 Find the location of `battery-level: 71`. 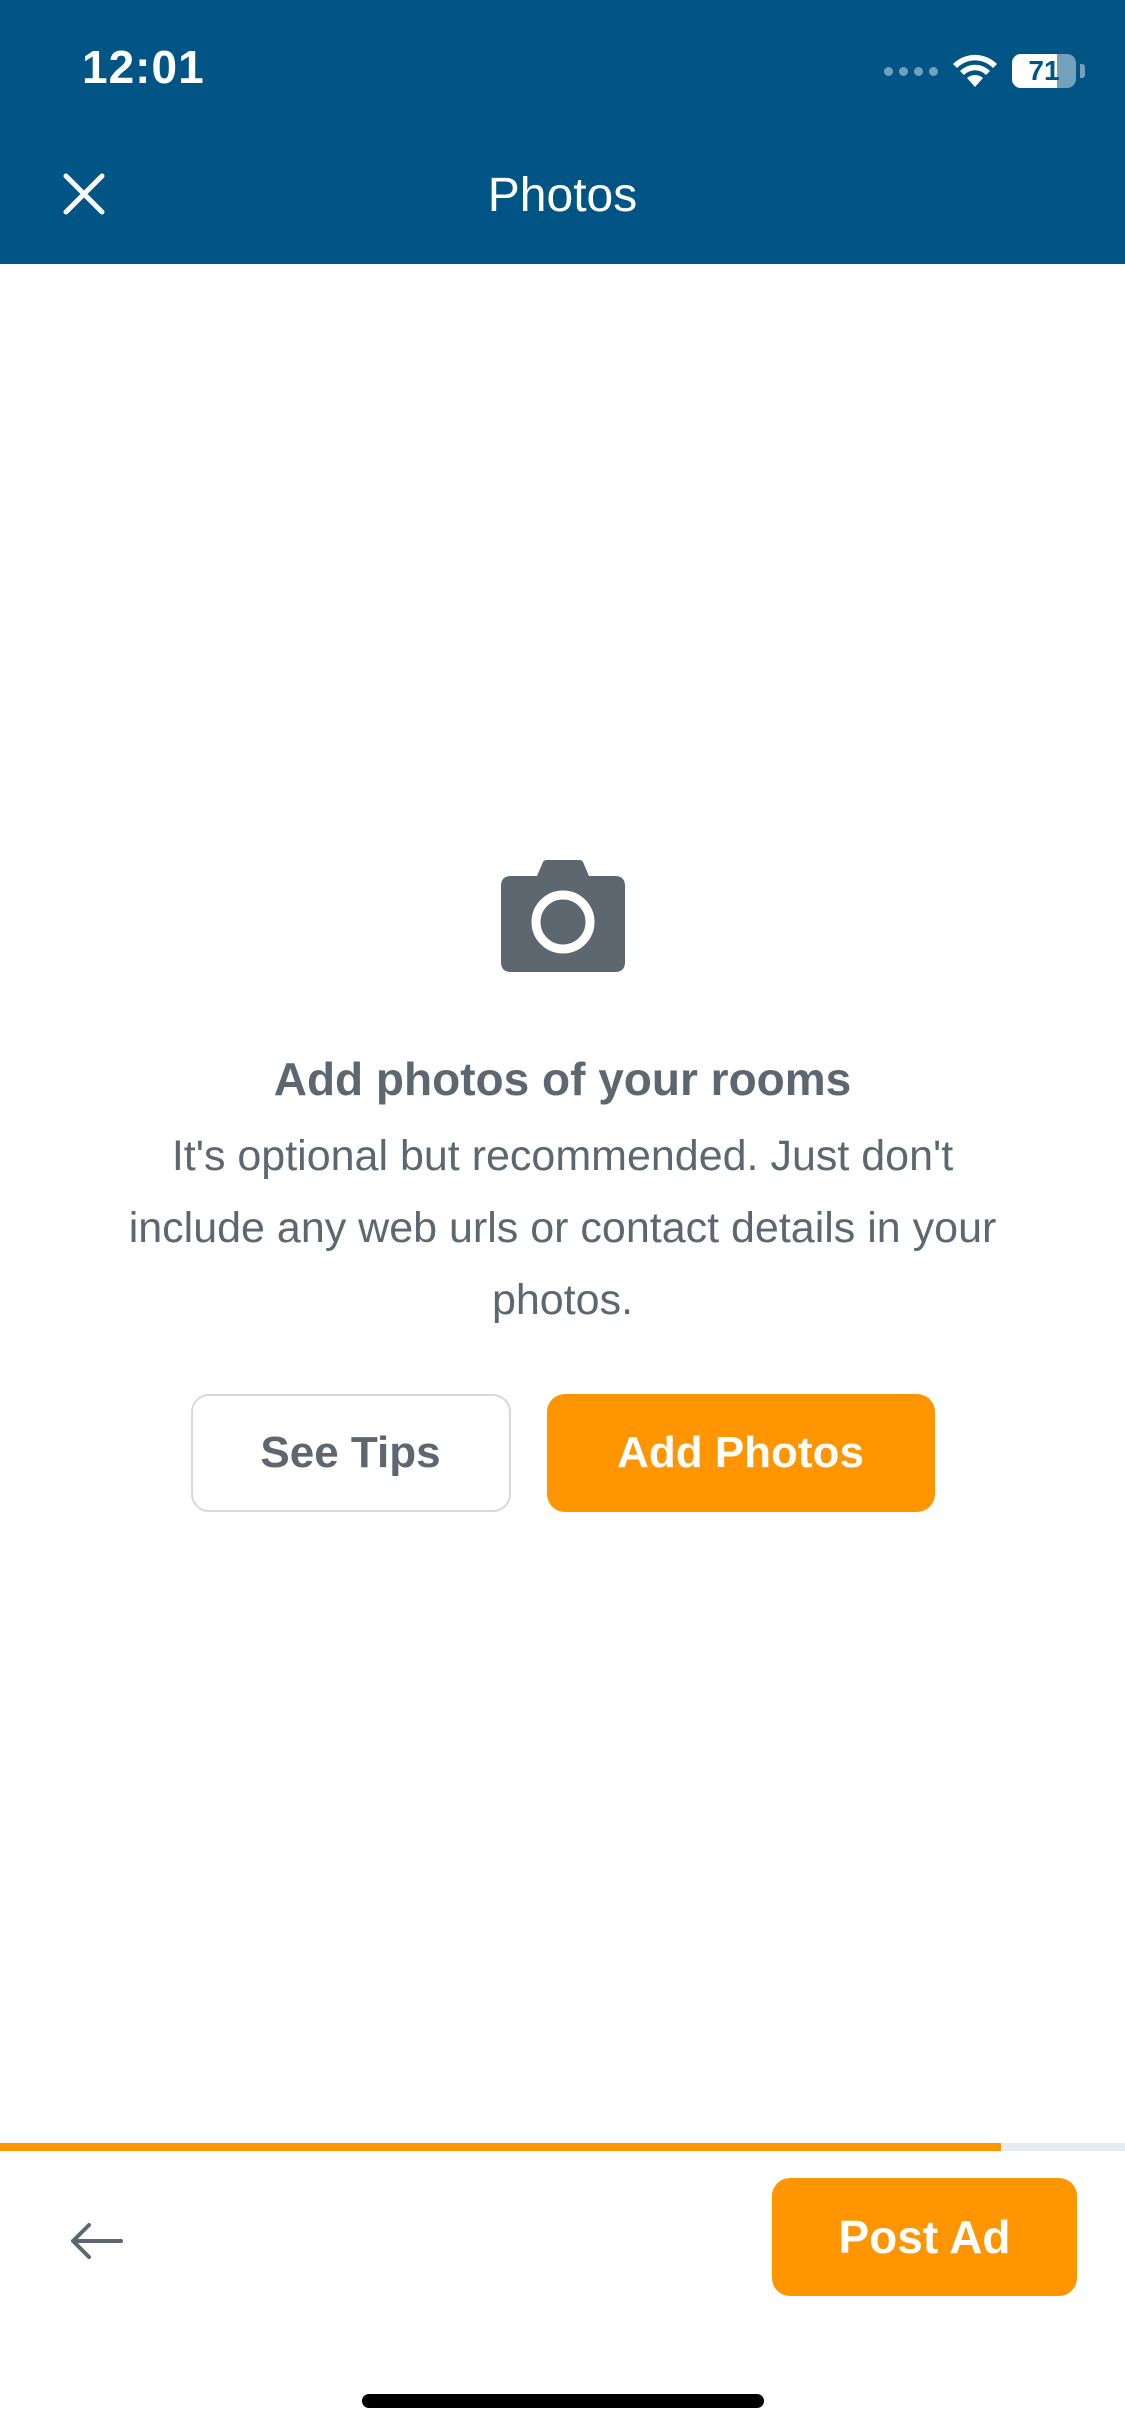

battery-level: 71 is located at coordinates (1044, 70).